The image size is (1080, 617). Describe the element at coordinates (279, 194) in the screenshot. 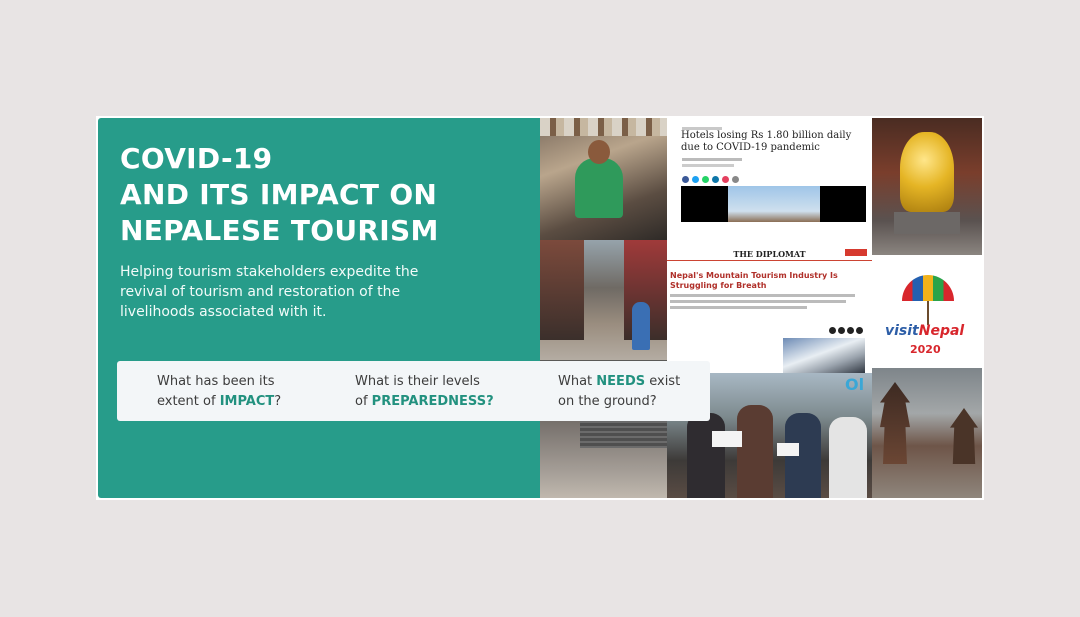

I see `hero-title-line: AND ITS IMPACT ON` at that location.